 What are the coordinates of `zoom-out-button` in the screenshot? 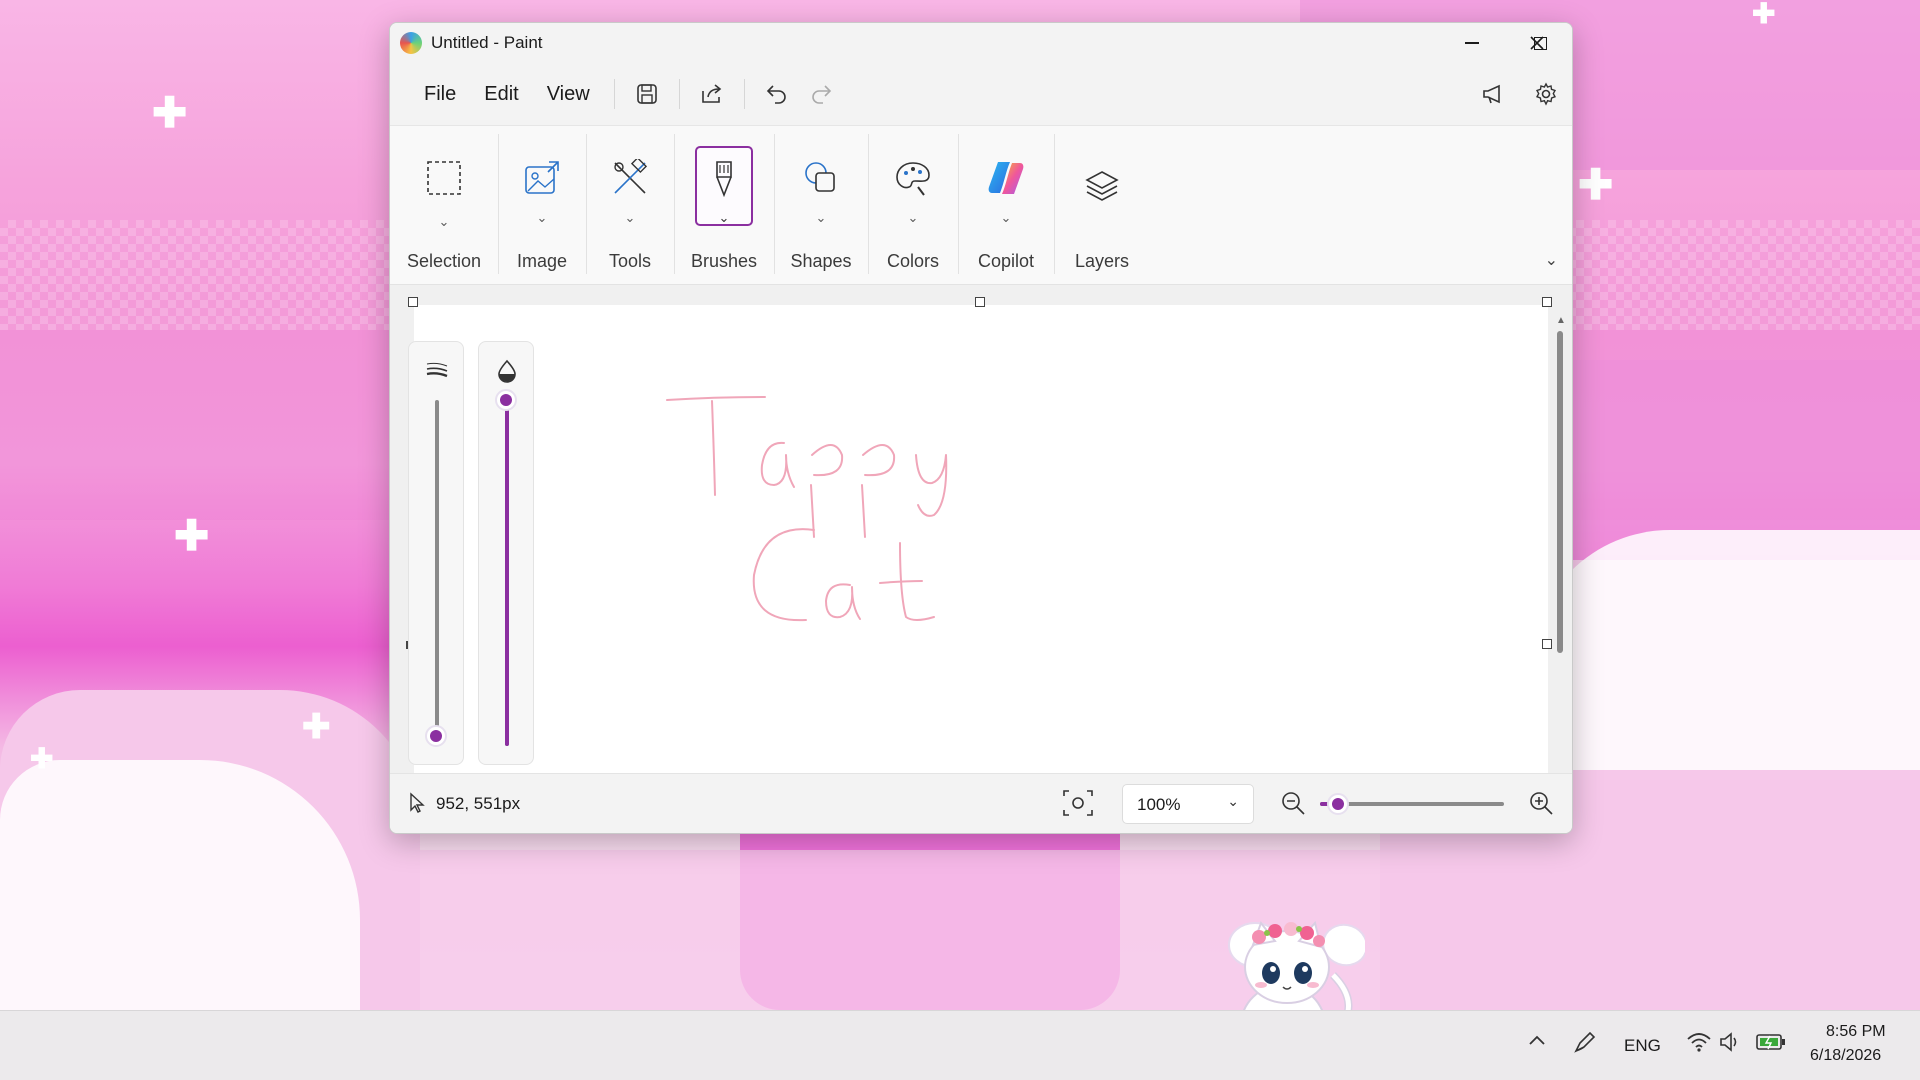 It's located at (1293, 805).